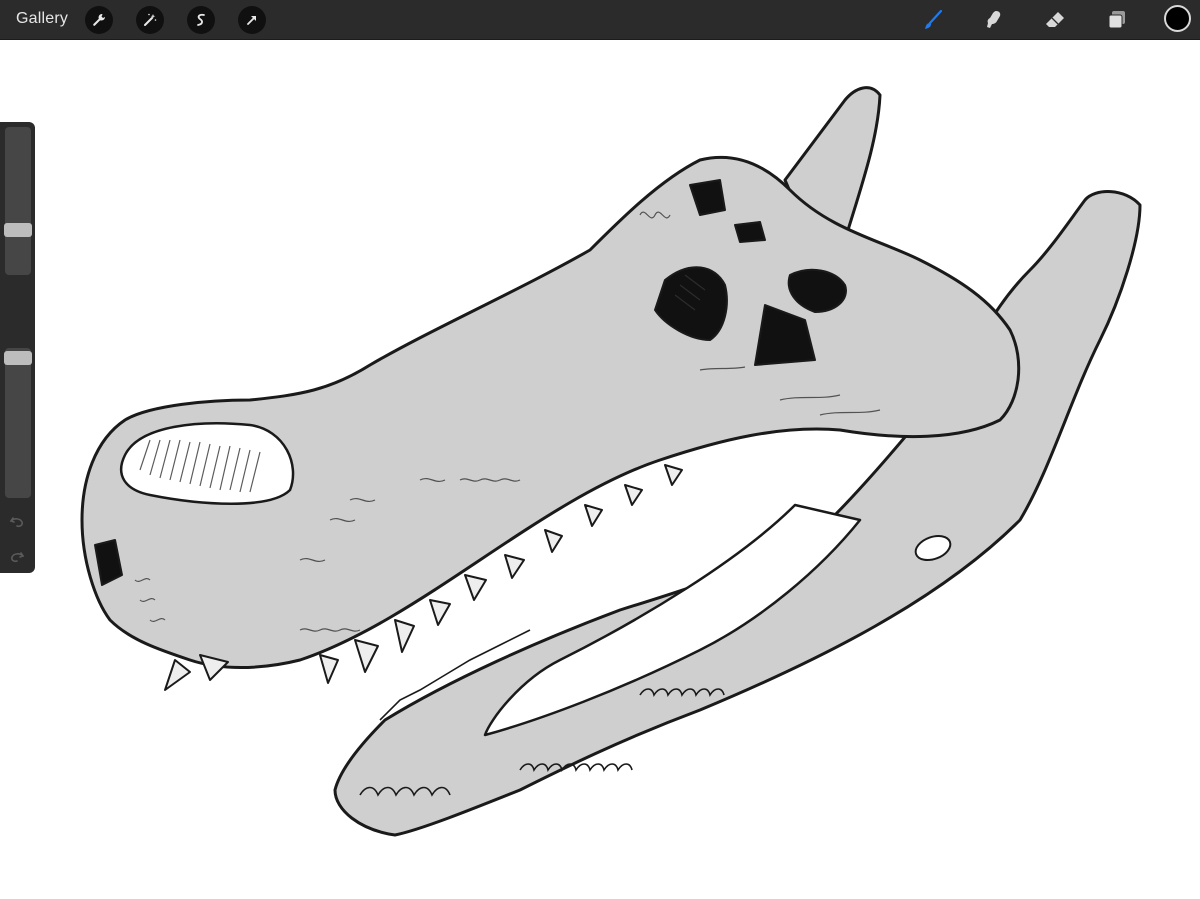 This screenshot has height=899, width=1200. I want to click on eraser-icon, so click(1055, 20).